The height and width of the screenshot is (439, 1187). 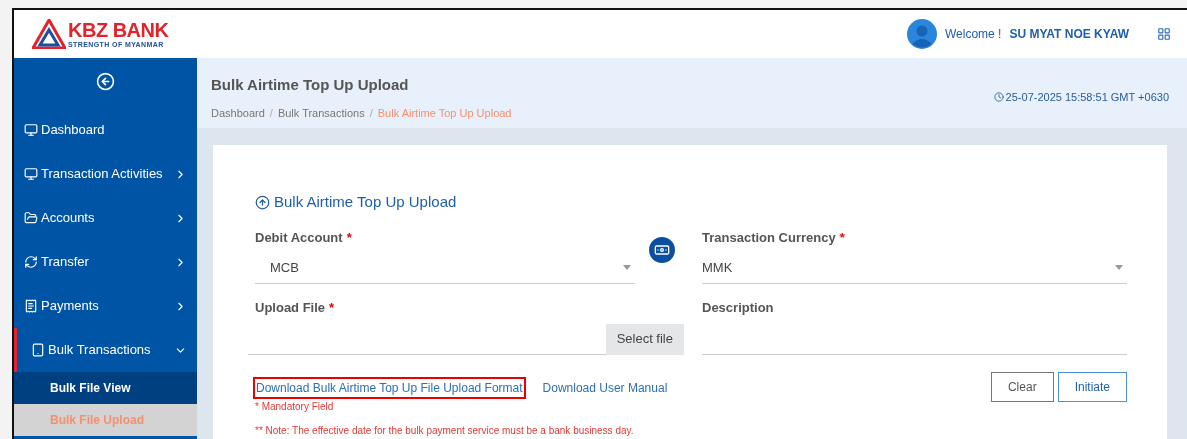 I want to click on logo-name: KBZ BANK, so click(x=118, y=30).